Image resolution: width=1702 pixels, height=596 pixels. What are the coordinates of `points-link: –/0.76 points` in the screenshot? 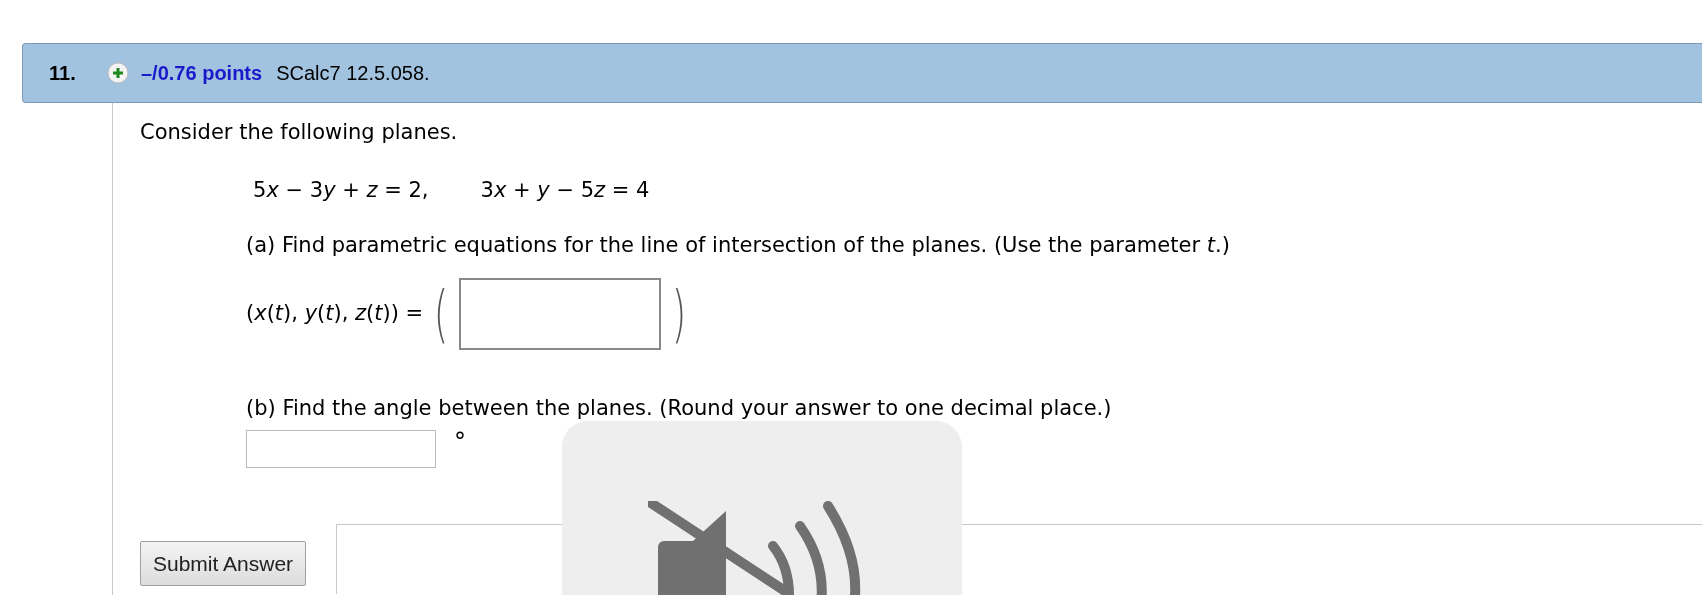 It's located at (202, 73).